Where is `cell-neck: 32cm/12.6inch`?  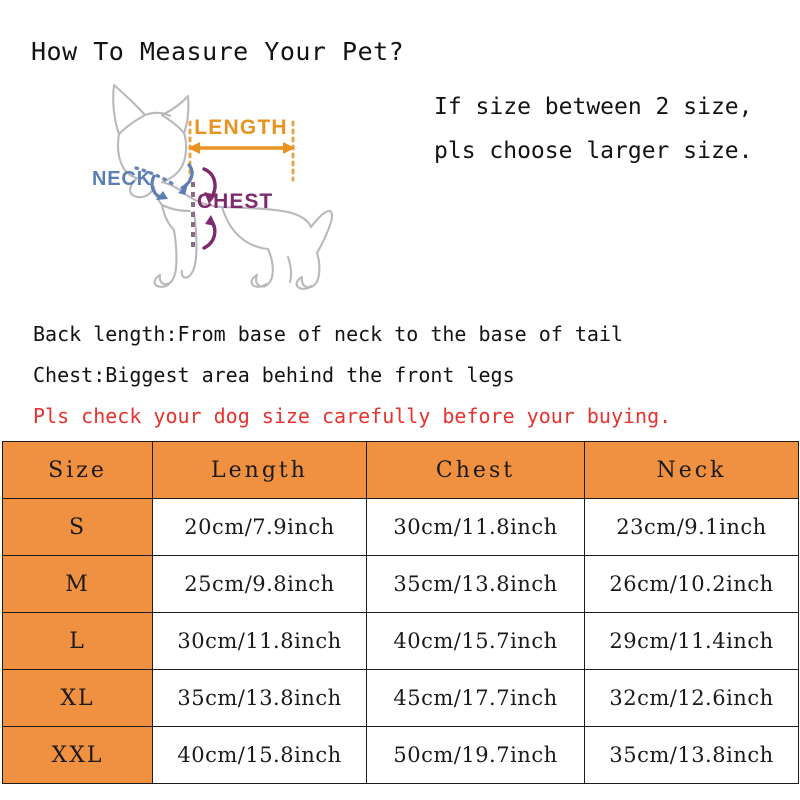 cell-neck: 32cm/12.6inch is located at coordinates (691, 698).